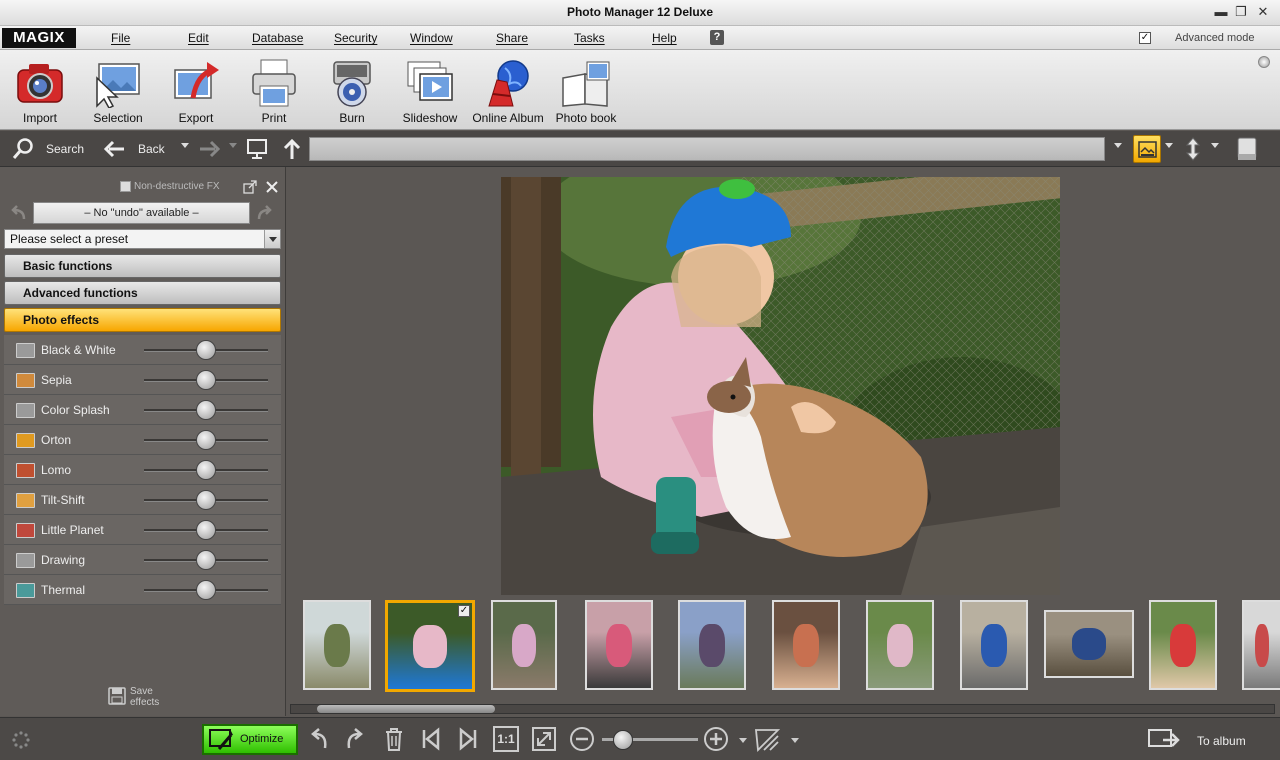  What do you see at coordinates (318, 739) in the screenshot?
I see `rotate-left-icon` at bounding box center [318, 739].